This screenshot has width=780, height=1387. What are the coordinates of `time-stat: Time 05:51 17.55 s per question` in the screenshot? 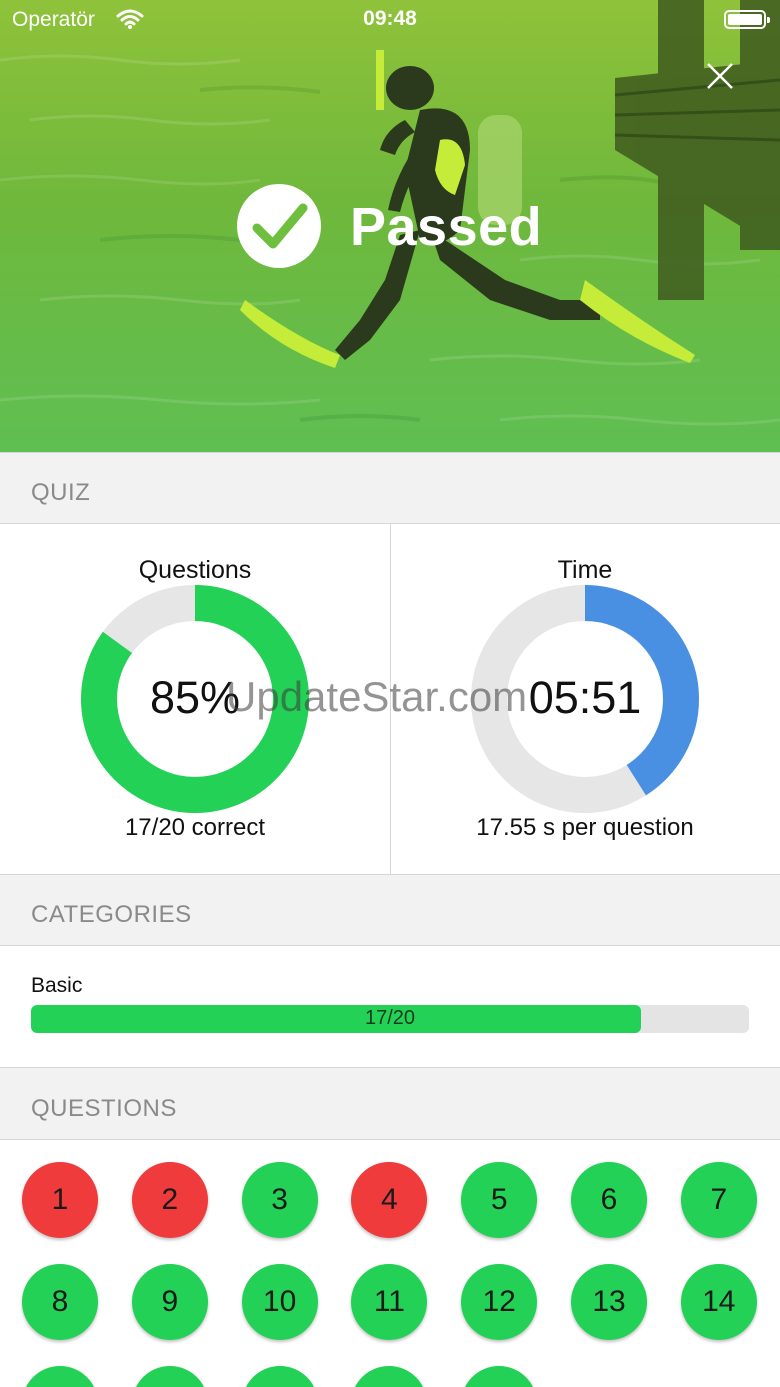 It's located at (585, 699).